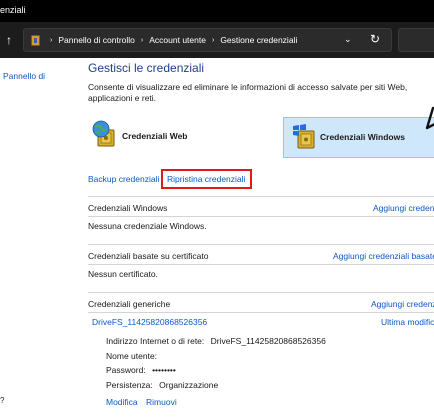 This screenshot has width=434, height=420. I want to click on globe-vault-icon, so click(103, 133).